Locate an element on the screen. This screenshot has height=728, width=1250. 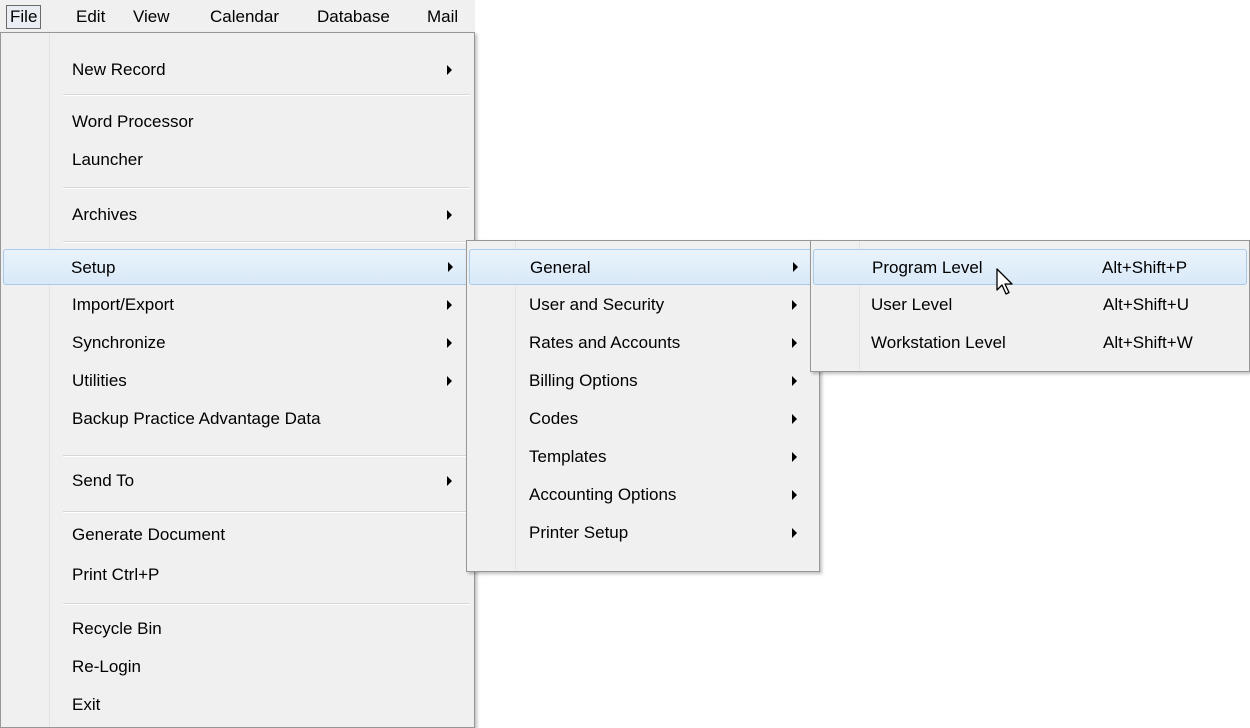
menu-database: Database is located at coordinates (353, 17).